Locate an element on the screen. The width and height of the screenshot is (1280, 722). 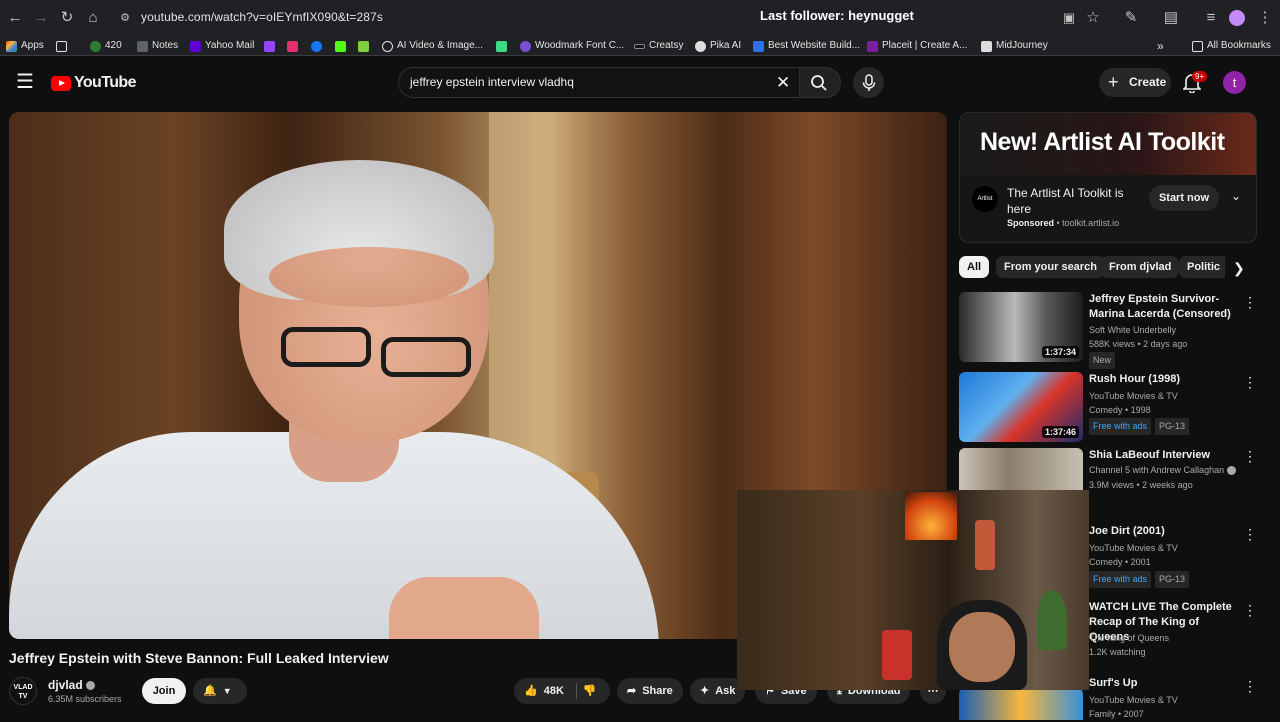
recommendation-title: Surf's Up is located at coordinates (1164, 683).